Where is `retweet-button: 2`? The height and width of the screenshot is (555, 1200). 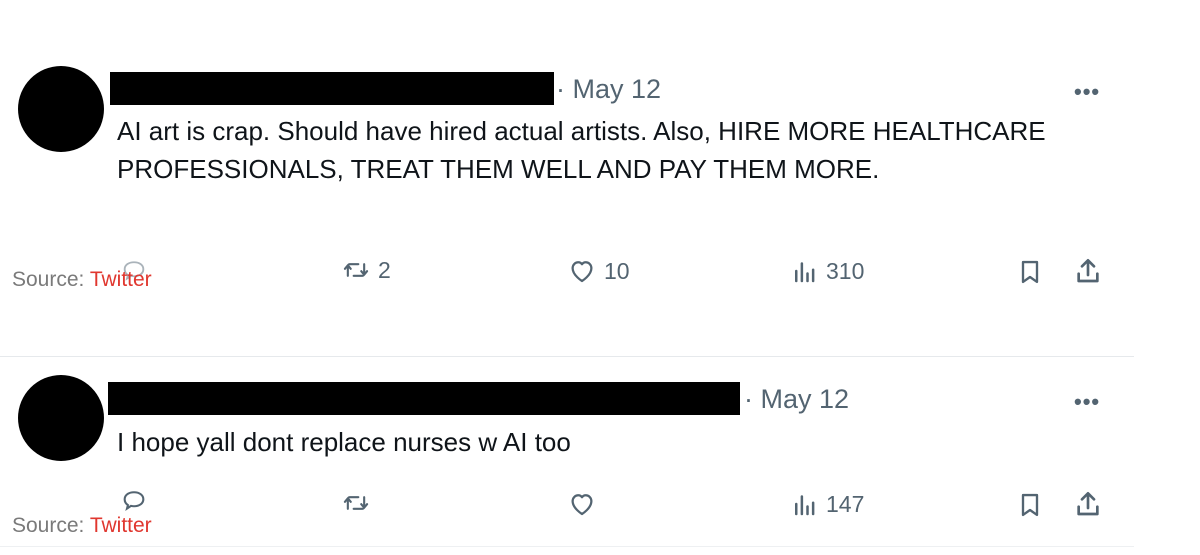 retweet-button: 2 is located at coordinates (365, 270).